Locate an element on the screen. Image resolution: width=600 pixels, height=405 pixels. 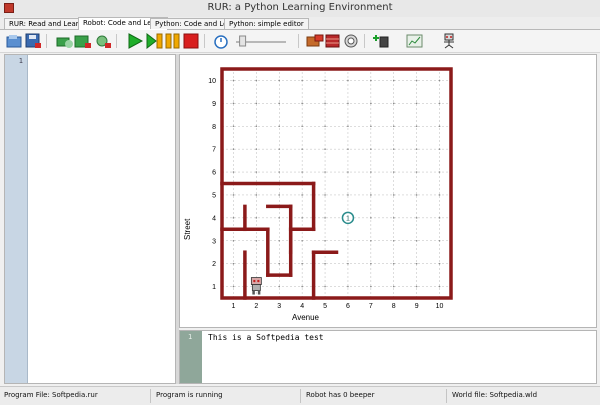
output-pane: 1 This is a Softpedia test is located at coordinates (388, 357).